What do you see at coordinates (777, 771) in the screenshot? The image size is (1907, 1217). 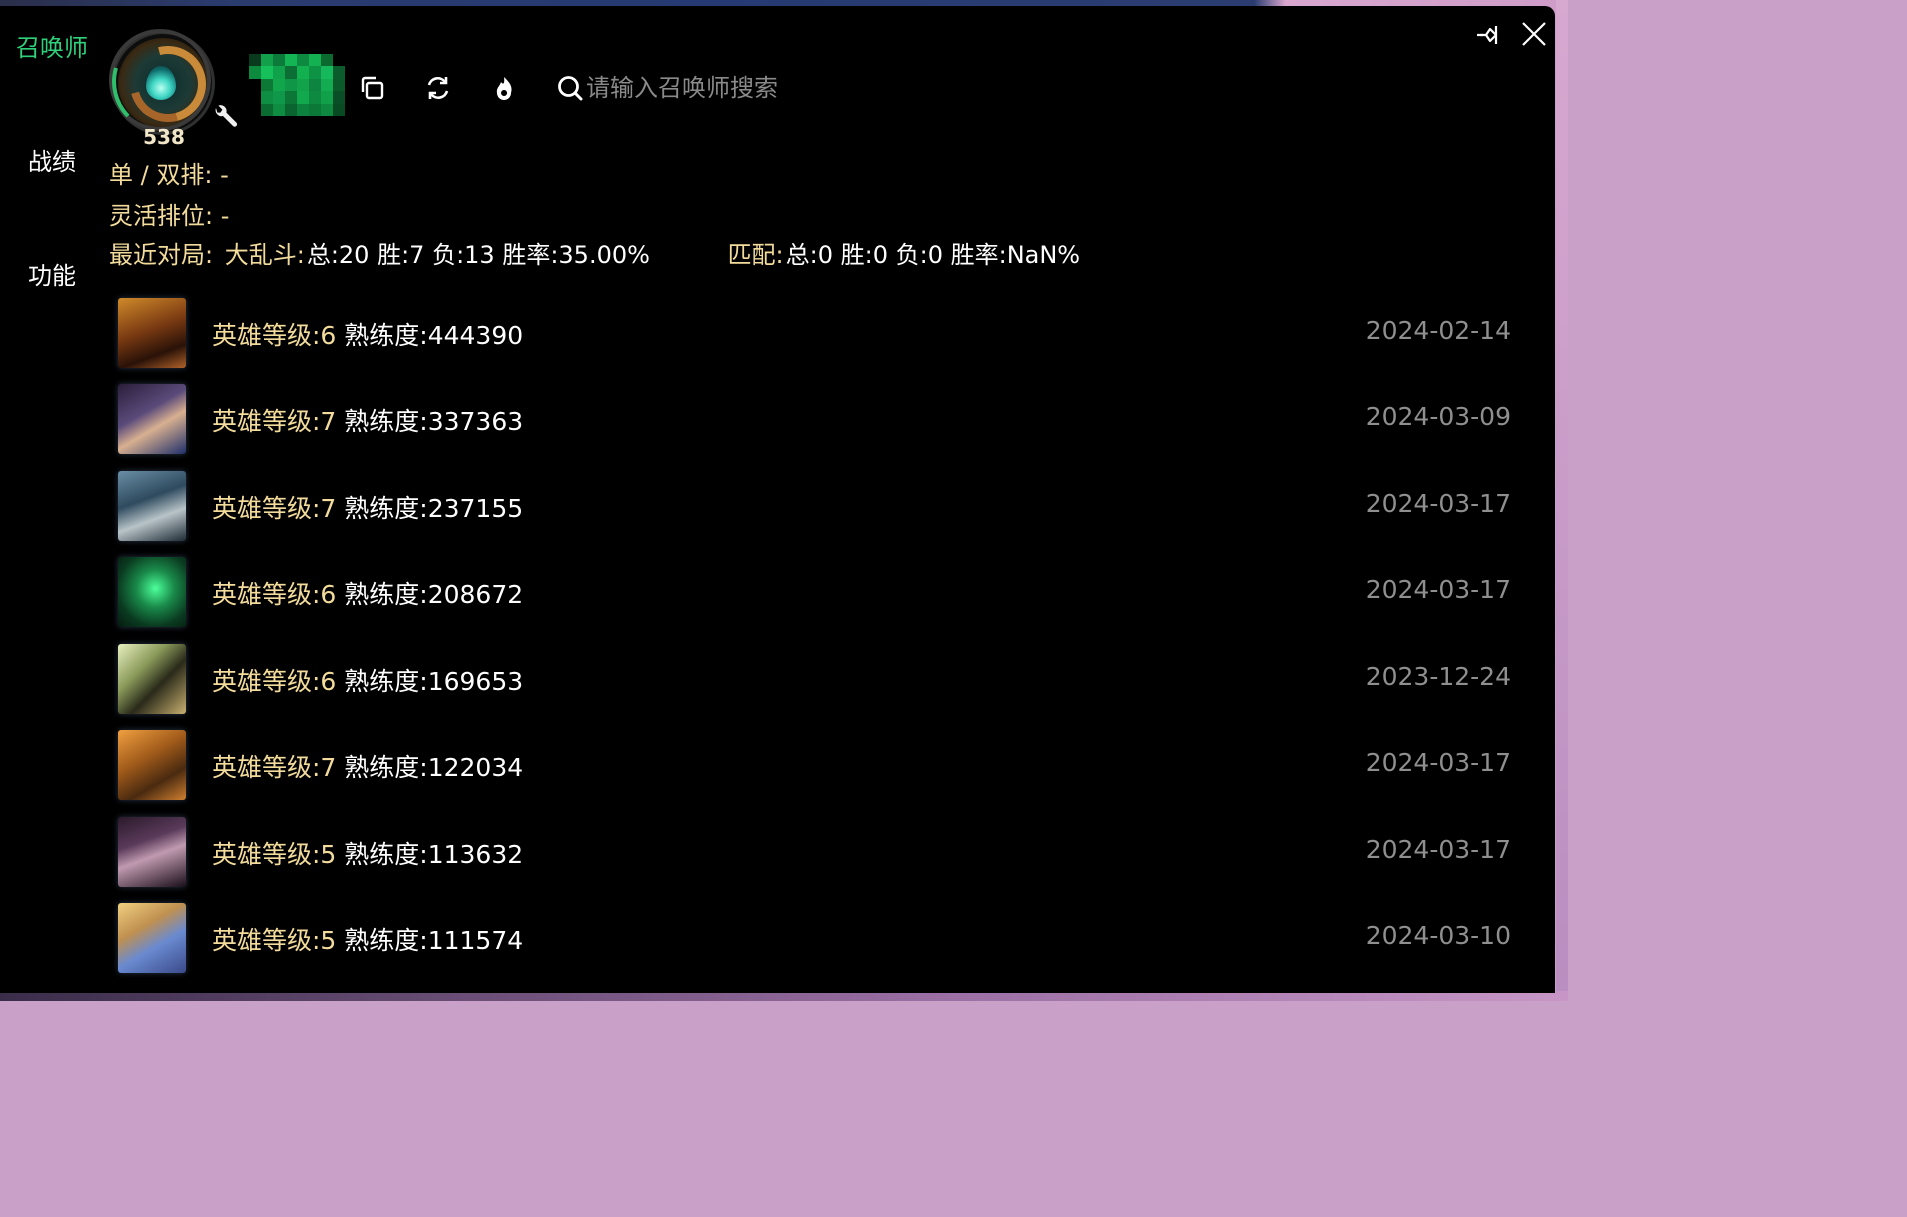 I see `list-item: 英雄等级:7 熟练度:122034 2024-03-17` at bounding box center [777, 771].